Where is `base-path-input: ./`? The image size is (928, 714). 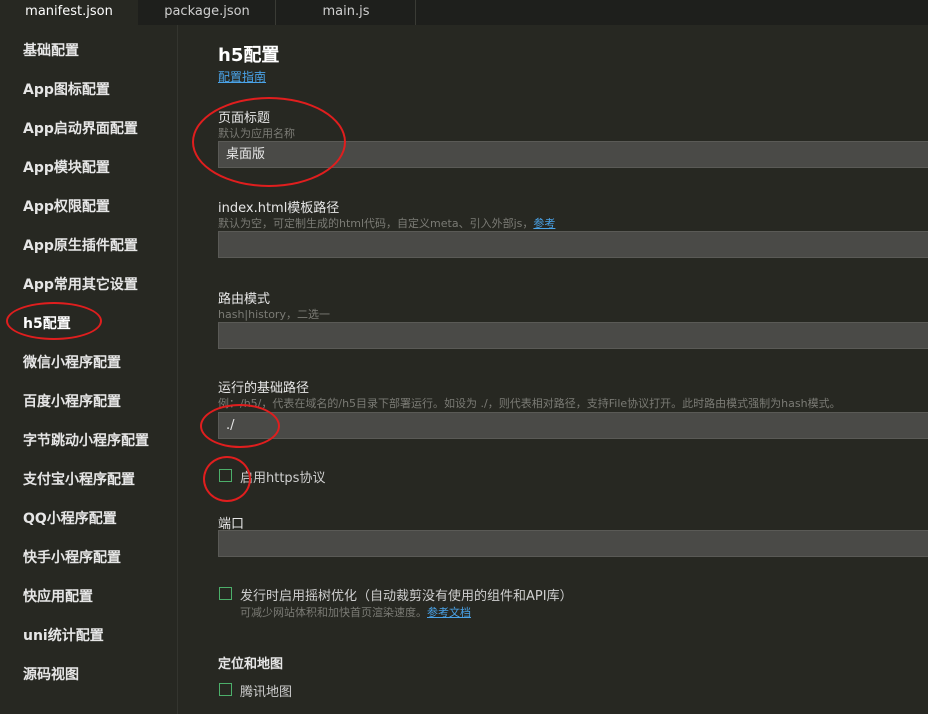 base-path-input: ./ is located at coordinates (573, 425).